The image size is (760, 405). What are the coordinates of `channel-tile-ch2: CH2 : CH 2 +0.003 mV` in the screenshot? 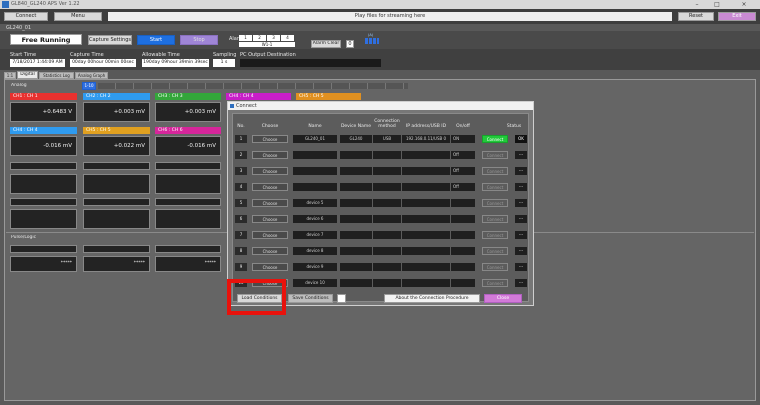 It's located at (116, 109).